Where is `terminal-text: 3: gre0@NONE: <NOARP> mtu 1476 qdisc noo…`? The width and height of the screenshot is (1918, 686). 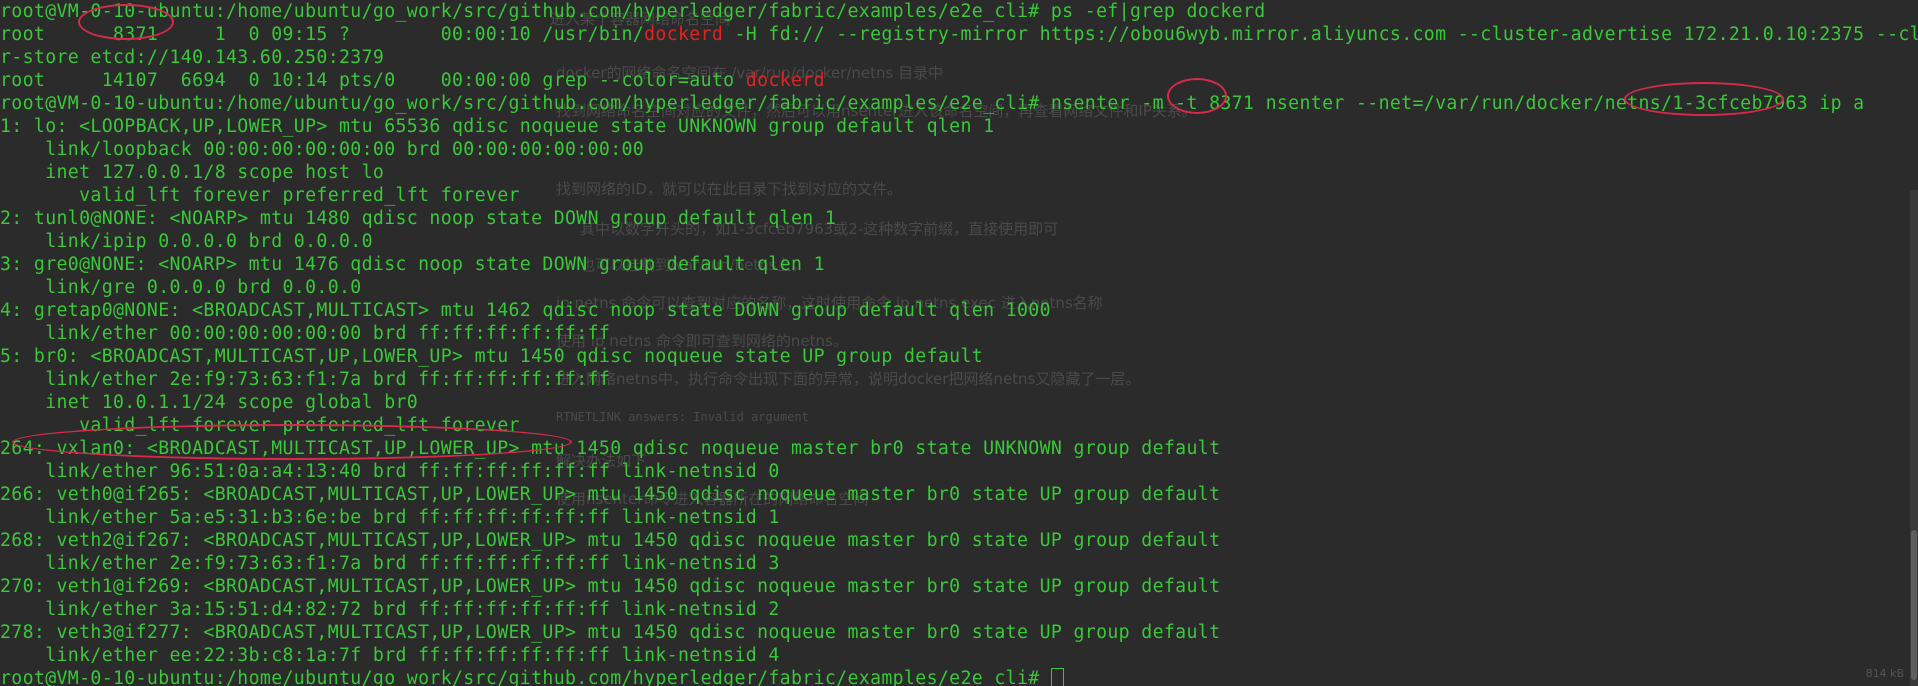 terminal-text: 3: gre0@NONE: <NOARP> mtu 1476 qdisc noo… is located at coordinates (412, 264).